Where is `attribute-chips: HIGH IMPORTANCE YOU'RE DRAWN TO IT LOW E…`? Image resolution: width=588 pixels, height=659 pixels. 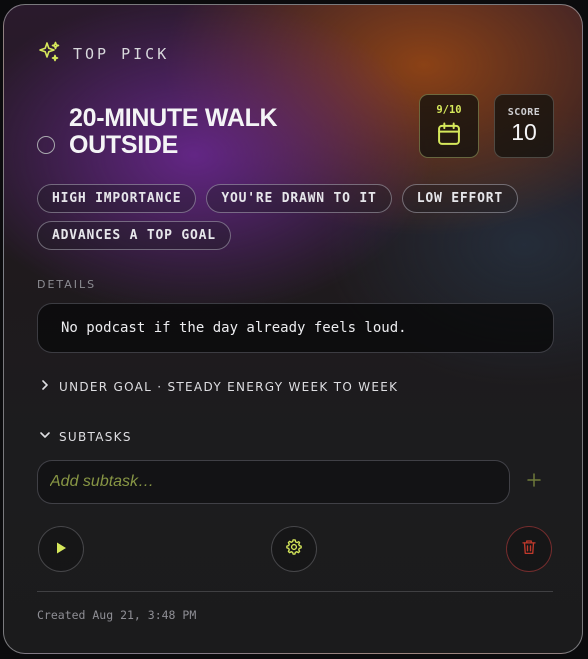
attribute-chips: HIGH IMPORTANCE YOU'RE DRAWN TO IT LOW E… is located at coordinates (297, 217).